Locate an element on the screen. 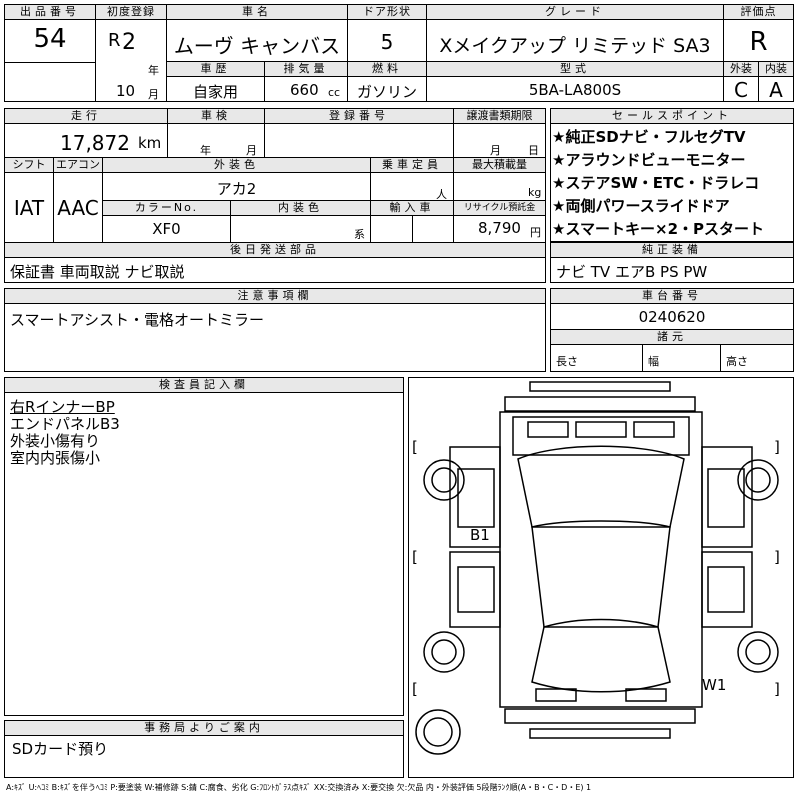 The image size is (800, 800). door-label: ドア形状 is located at coordinates (387, 12).